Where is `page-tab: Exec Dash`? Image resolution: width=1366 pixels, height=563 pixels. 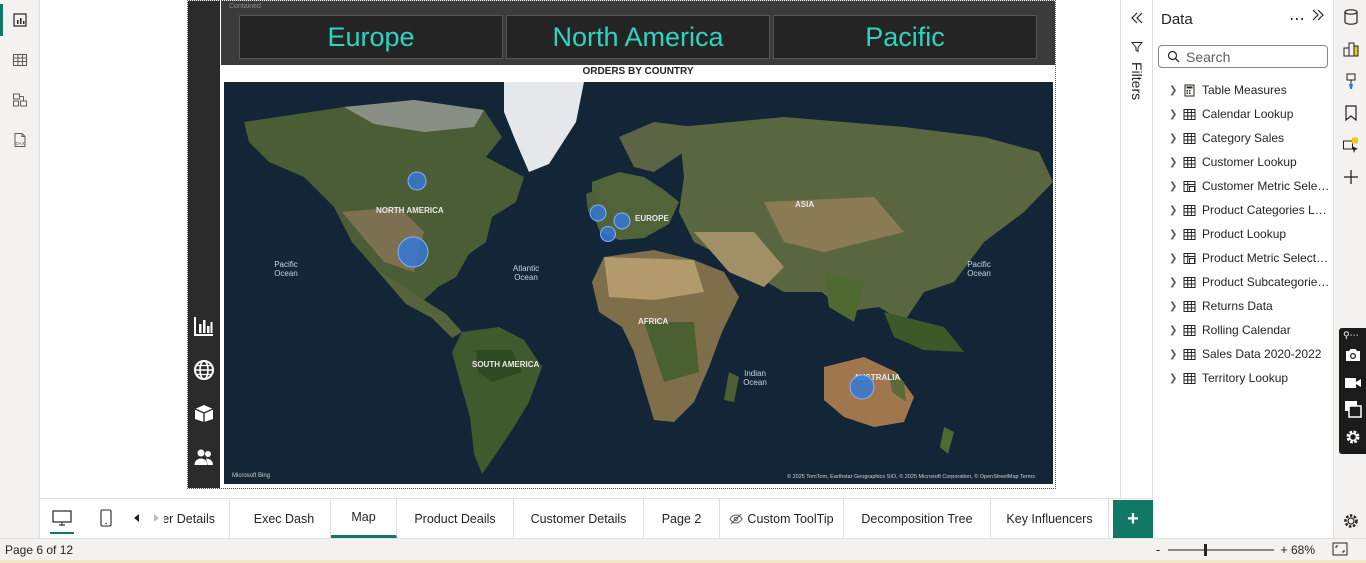 page-tab: Exec Dash is located at coordinates (284, 518).